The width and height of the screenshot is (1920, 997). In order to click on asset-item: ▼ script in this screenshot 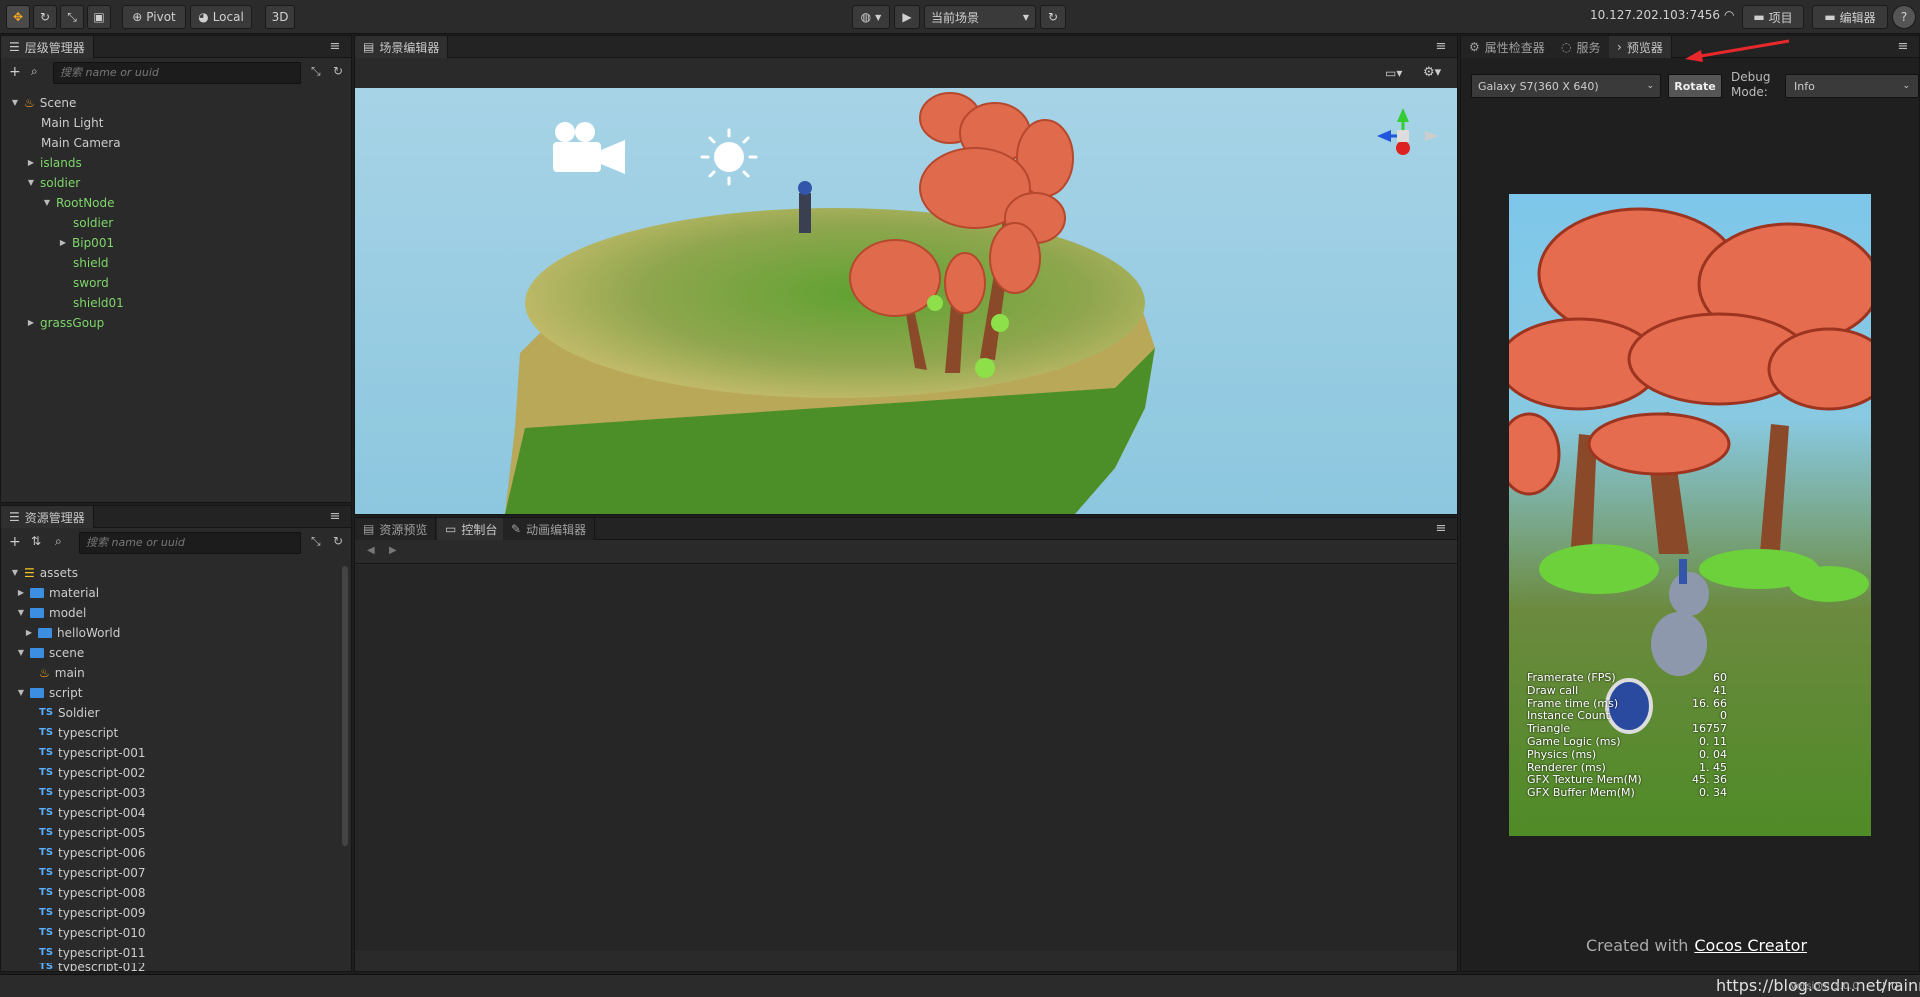, I will do `click(50, 693)`.